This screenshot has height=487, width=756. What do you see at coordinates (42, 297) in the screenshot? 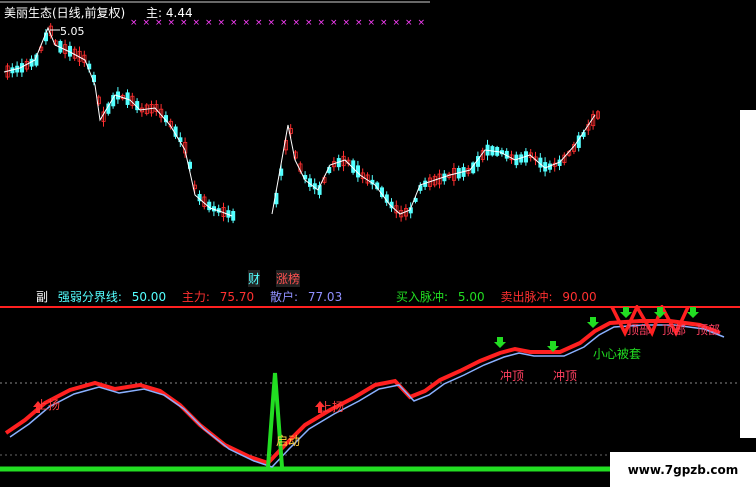
I see `sub-prefix: 副` at bounding box center [42, 297].